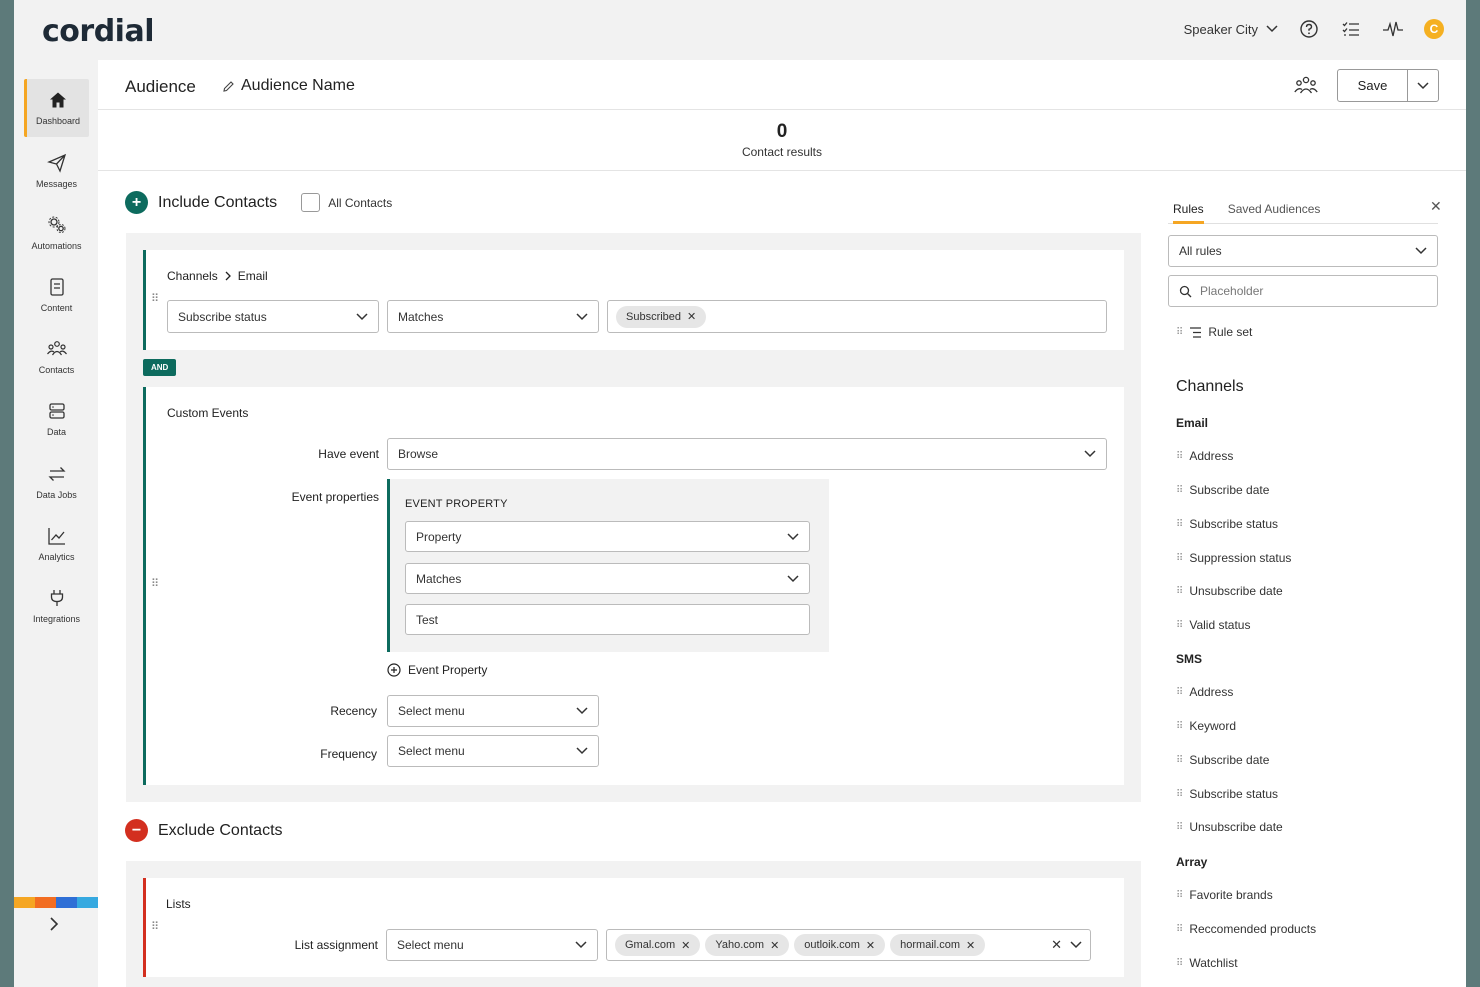 This screenshot has width=1480, height=987. Describe the element at coordinates (1393, 29) in the screenshot. I see `activity-icon` at that location.